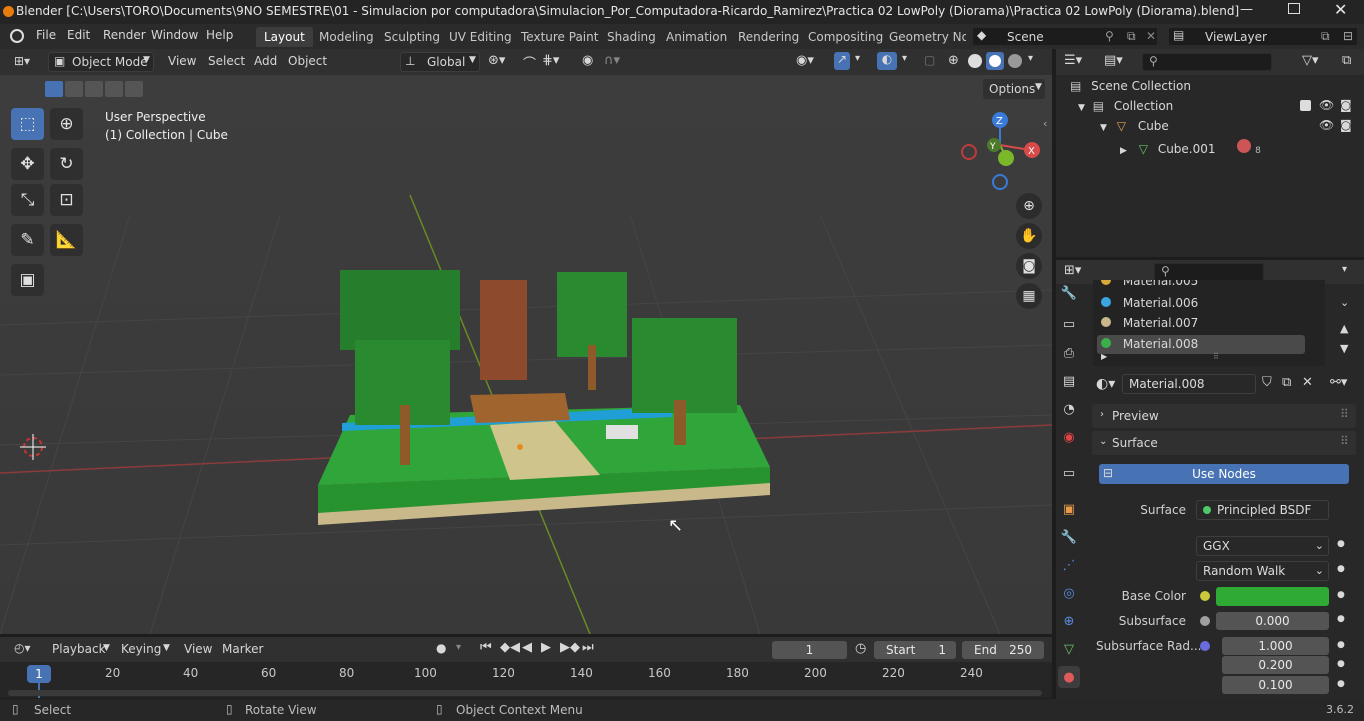 The width and height of the screenshot is (1364, 721). Describe the element at coordinates (1029, 296) in the screenshot. I see `ortho-grid-icon: ▦` at that location.